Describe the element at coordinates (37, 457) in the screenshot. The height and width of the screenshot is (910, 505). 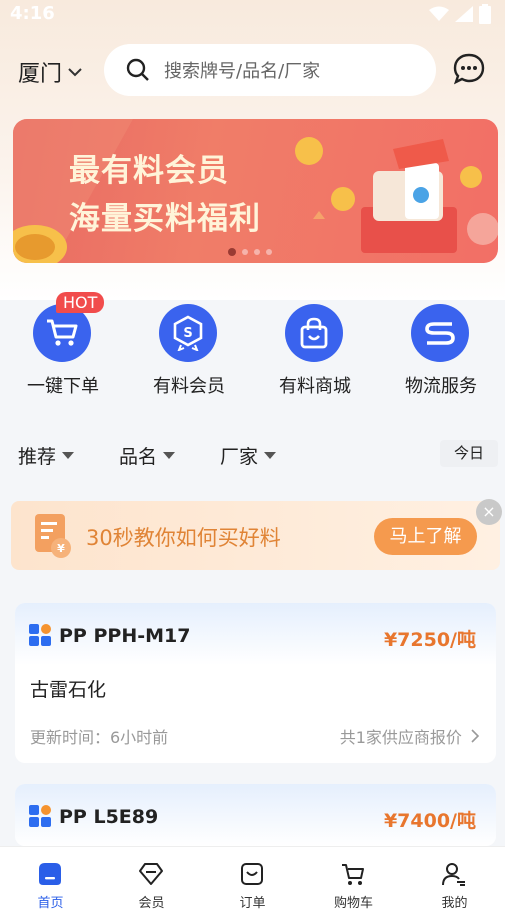
I see `filter-label: 推荐` at that location.